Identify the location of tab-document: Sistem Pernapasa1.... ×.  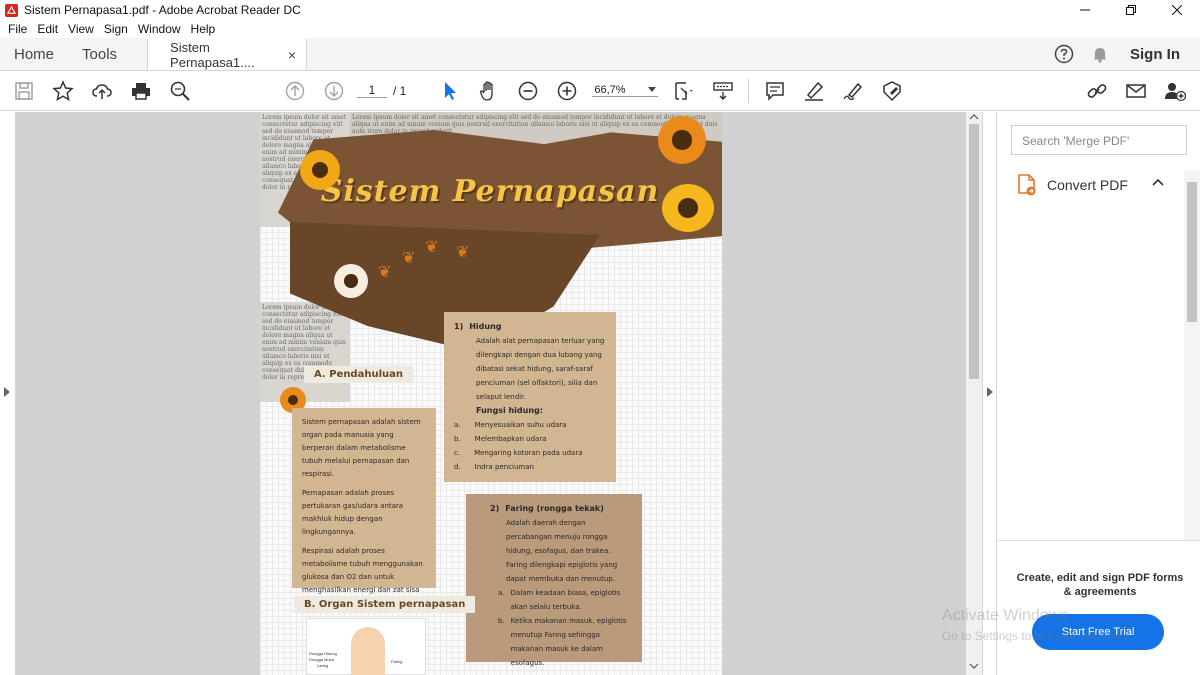
(227, 54).